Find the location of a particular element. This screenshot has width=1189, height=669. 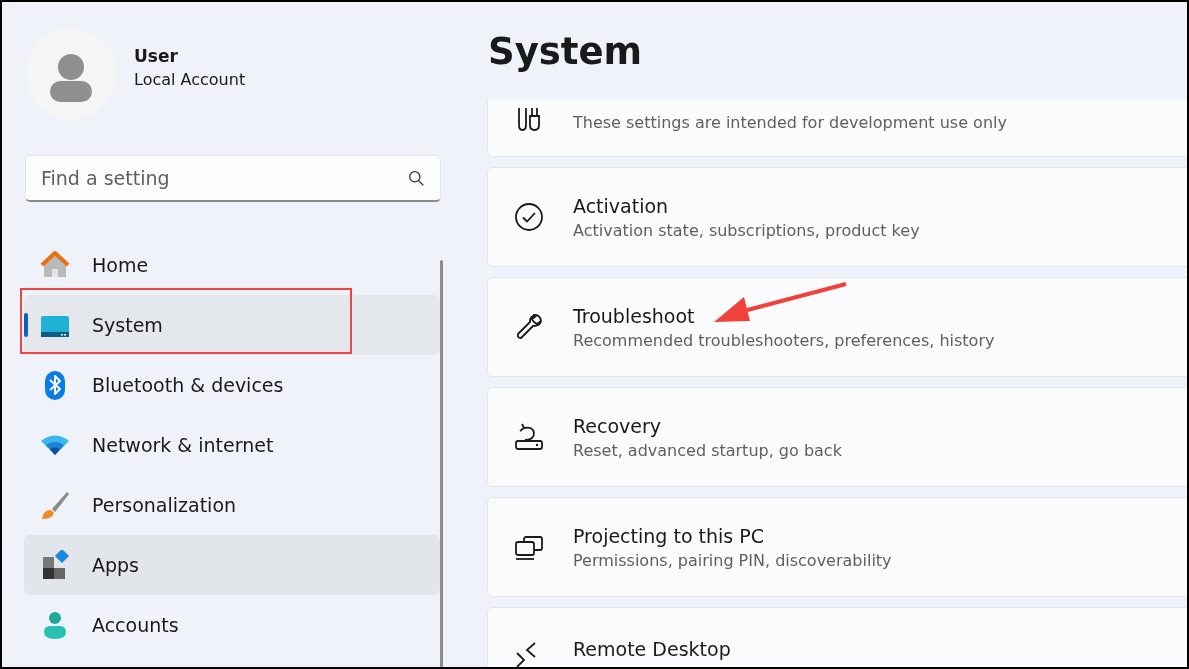

nav-item: Network & internet is located at coordinates (232, 445).